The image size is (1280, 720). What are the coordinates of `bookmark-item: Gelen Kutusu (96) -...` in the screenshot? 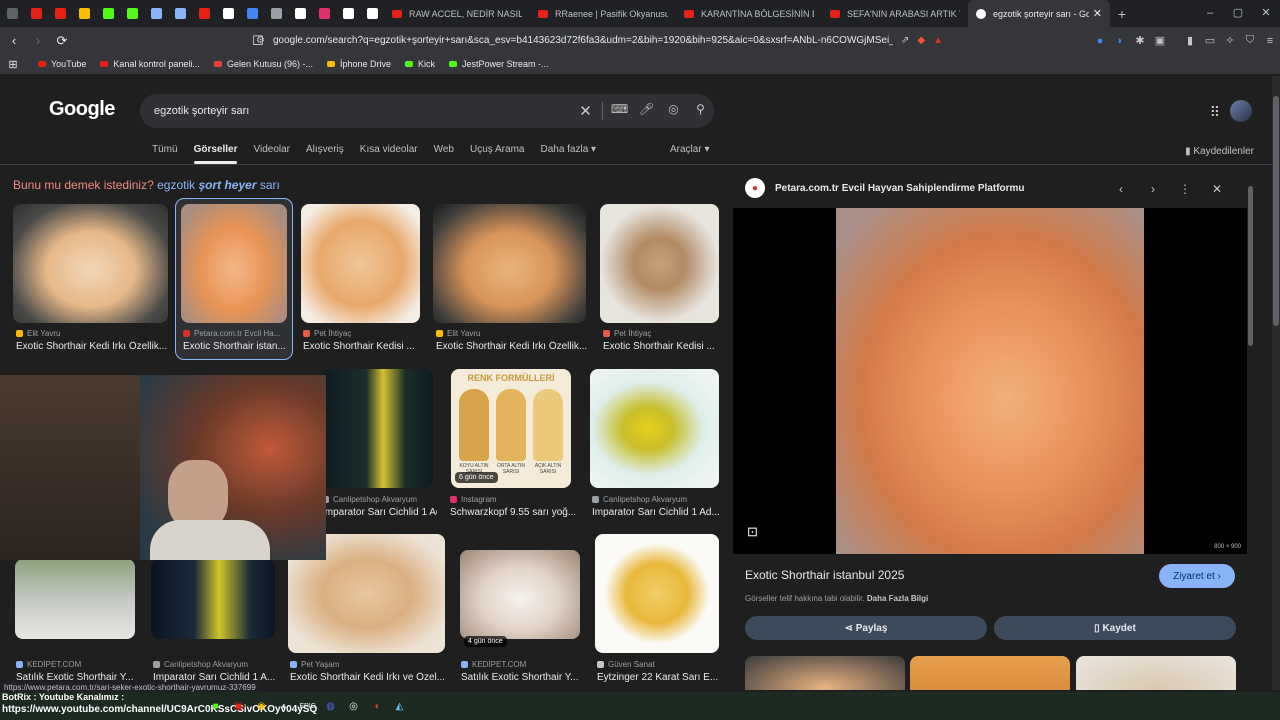 It's located at (263, 64).